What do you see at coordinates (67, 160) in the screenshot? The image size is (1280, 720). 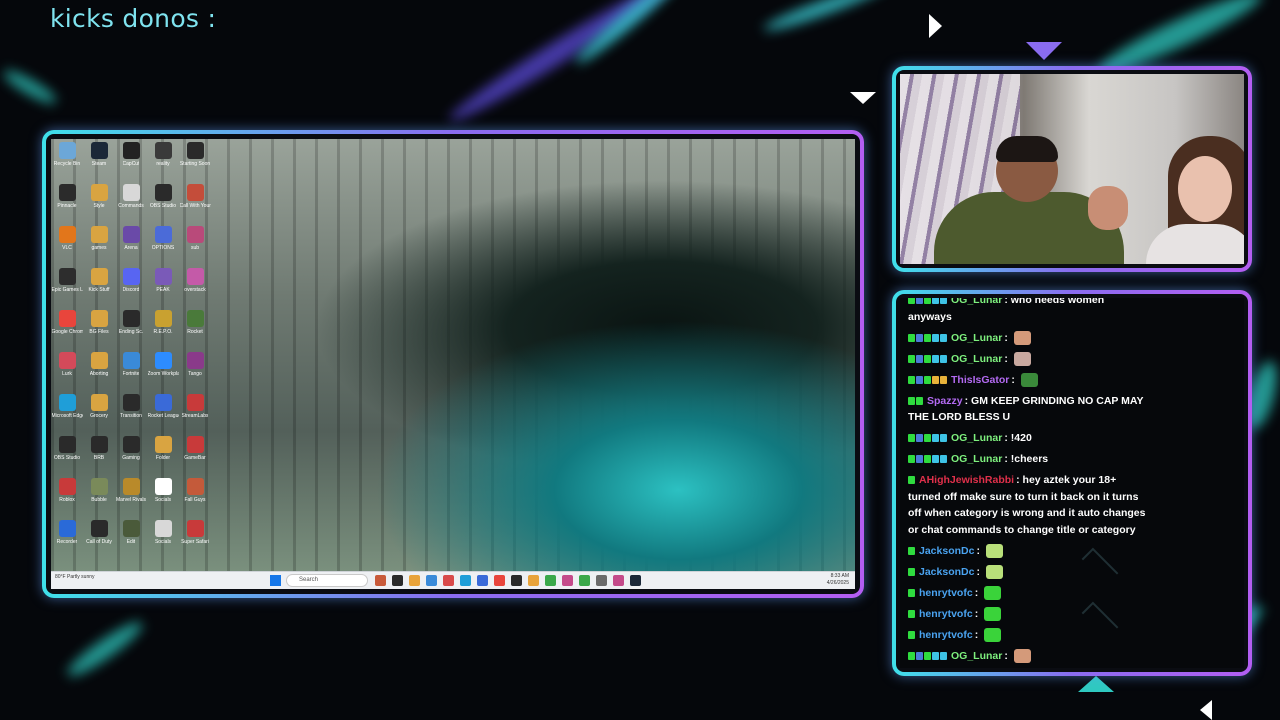 I see `desktop-icon: Recycle Bin` at bounding box center [67, 160].